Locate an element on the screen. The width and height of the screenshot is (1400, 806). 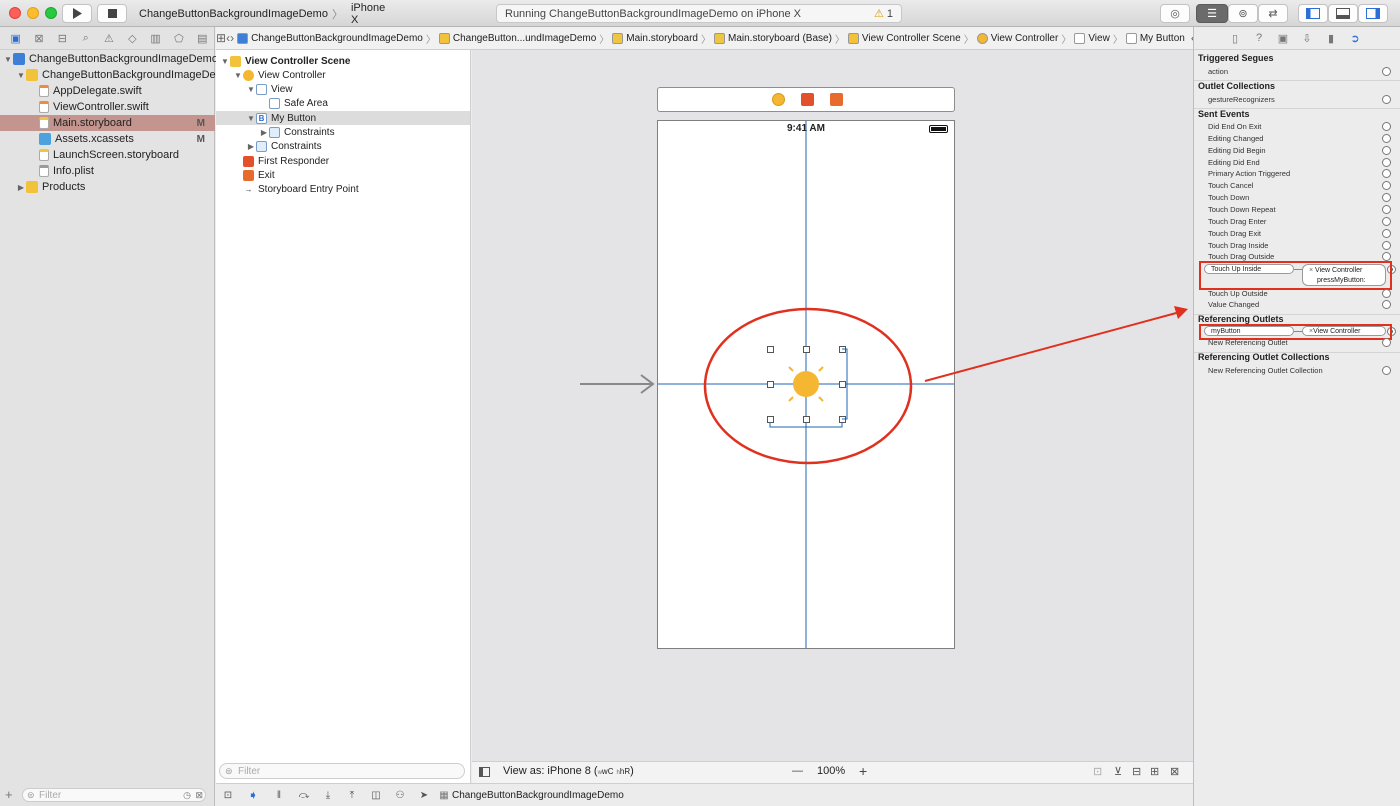
symbol-tab-icon: ⊟ is located at coordinates (62, 38).